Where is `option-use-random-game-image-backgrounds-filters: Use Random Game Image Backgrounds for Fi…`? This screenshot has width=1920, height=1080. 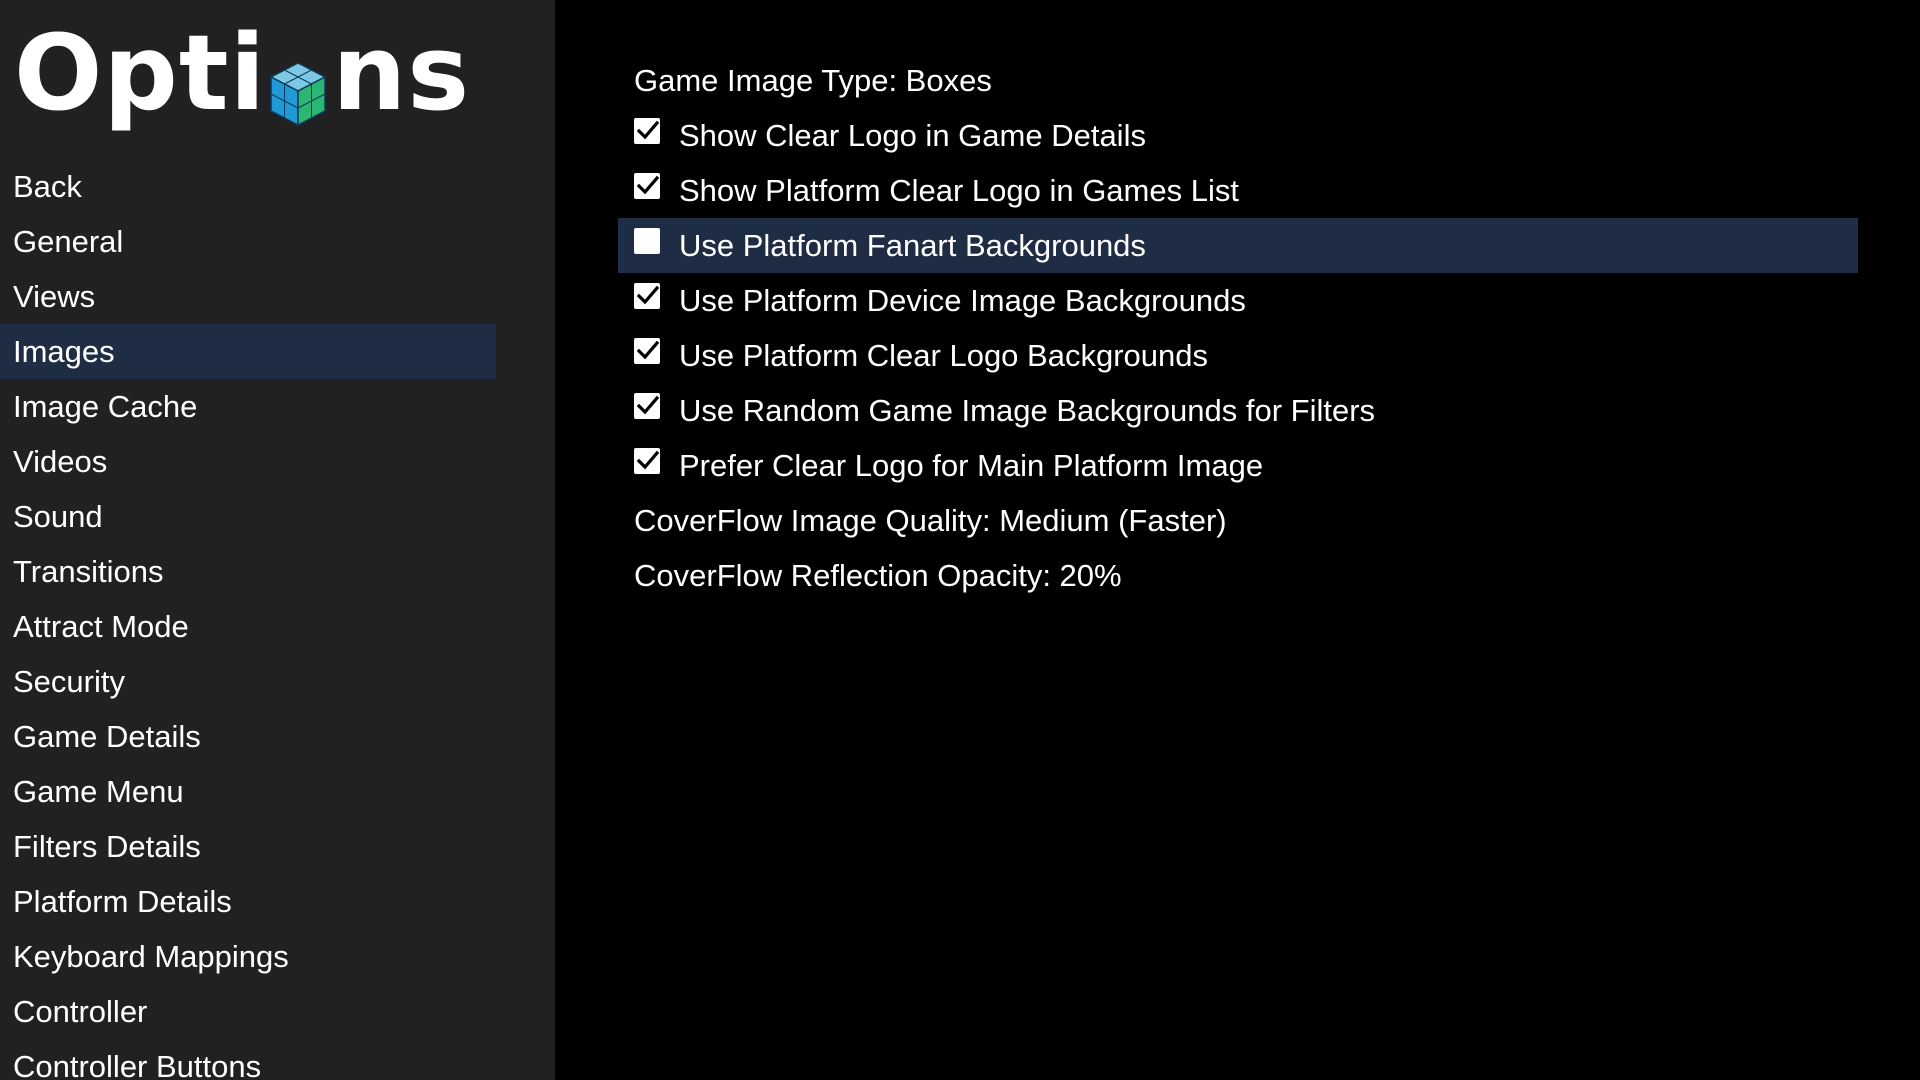 option-use-random-game-image-backgrounds-filters: Use Random Game Image Backgrounds for Fi… is located at coordinates (1238, 410).